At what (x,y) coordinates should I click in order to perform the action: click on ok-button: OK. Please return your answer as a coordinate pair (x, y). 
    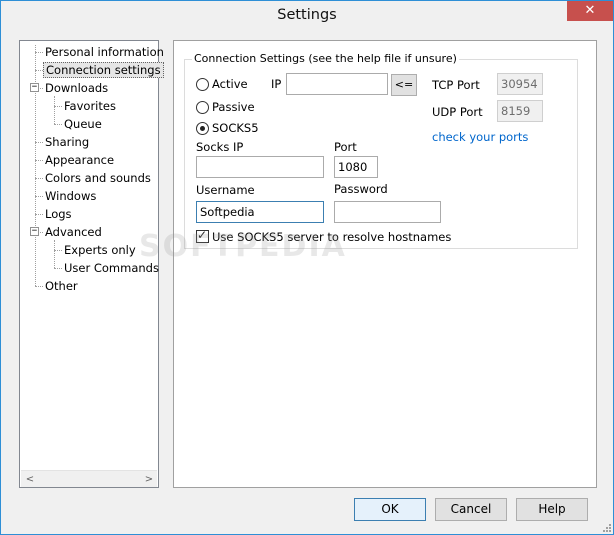
    Looking at the image, I should click on (390, 509).